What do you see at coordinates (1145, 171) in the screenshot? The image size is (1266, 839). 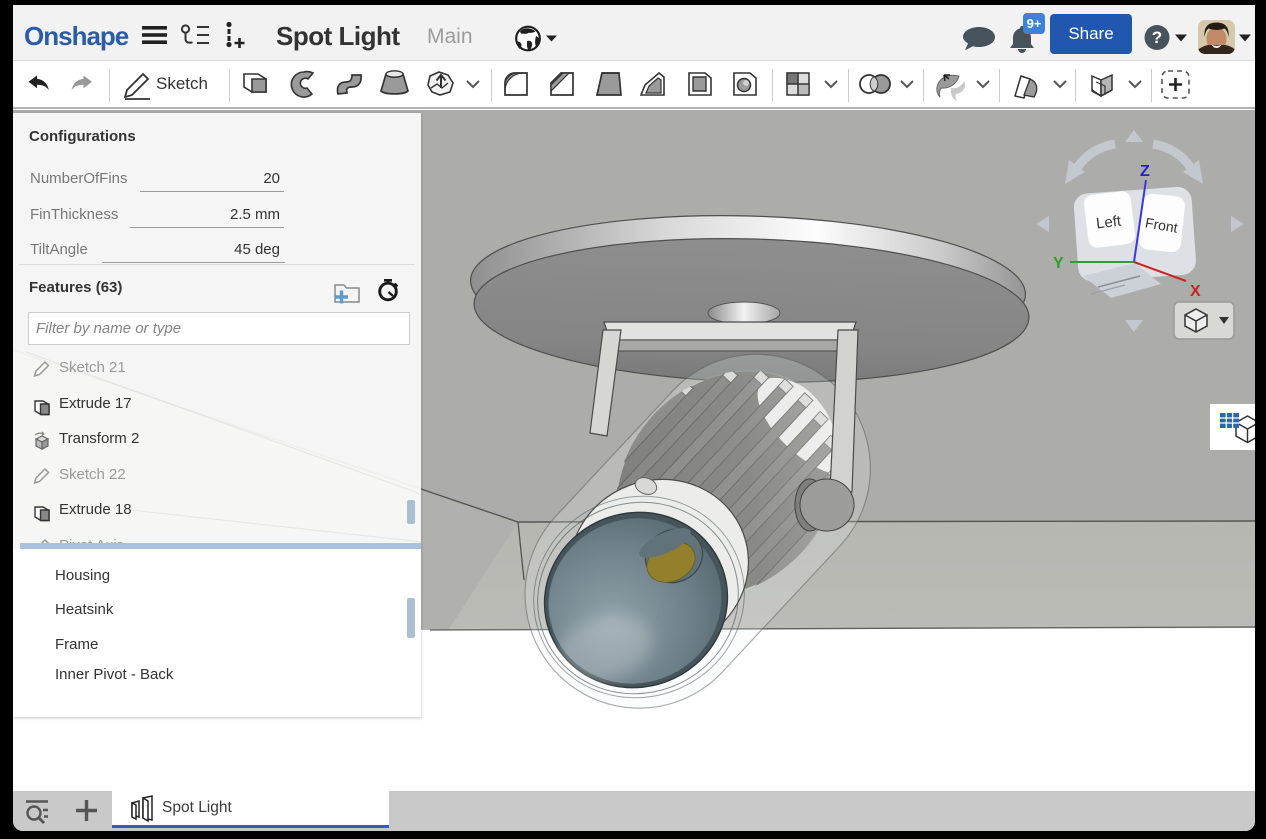 I see `svg-text: Z` at bounding box center [1145, 171].